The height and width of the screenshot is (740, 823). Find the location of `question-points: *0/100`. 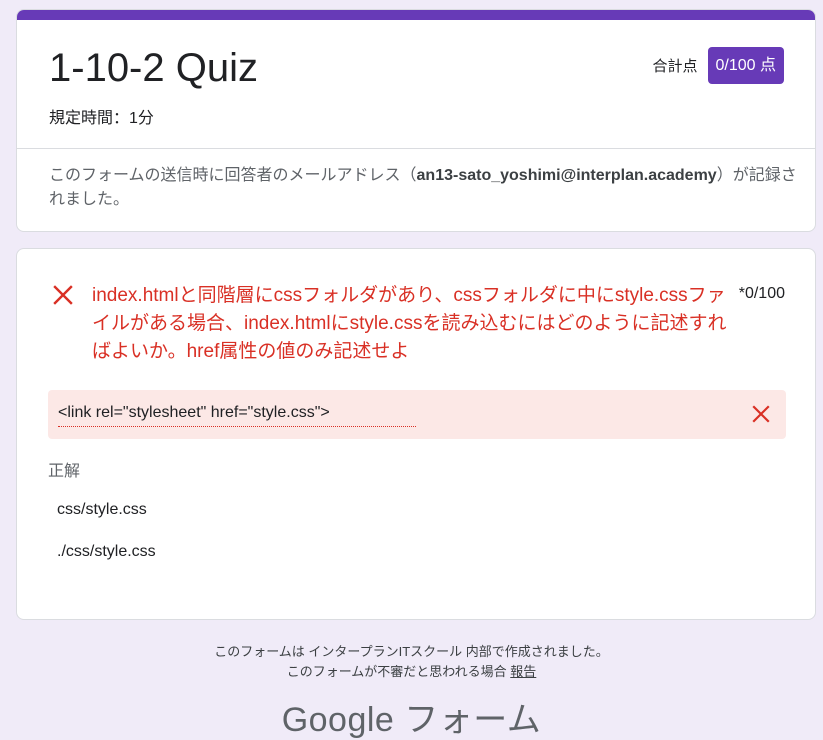

question-points: *0/100 is located at coordinates (761, 293).